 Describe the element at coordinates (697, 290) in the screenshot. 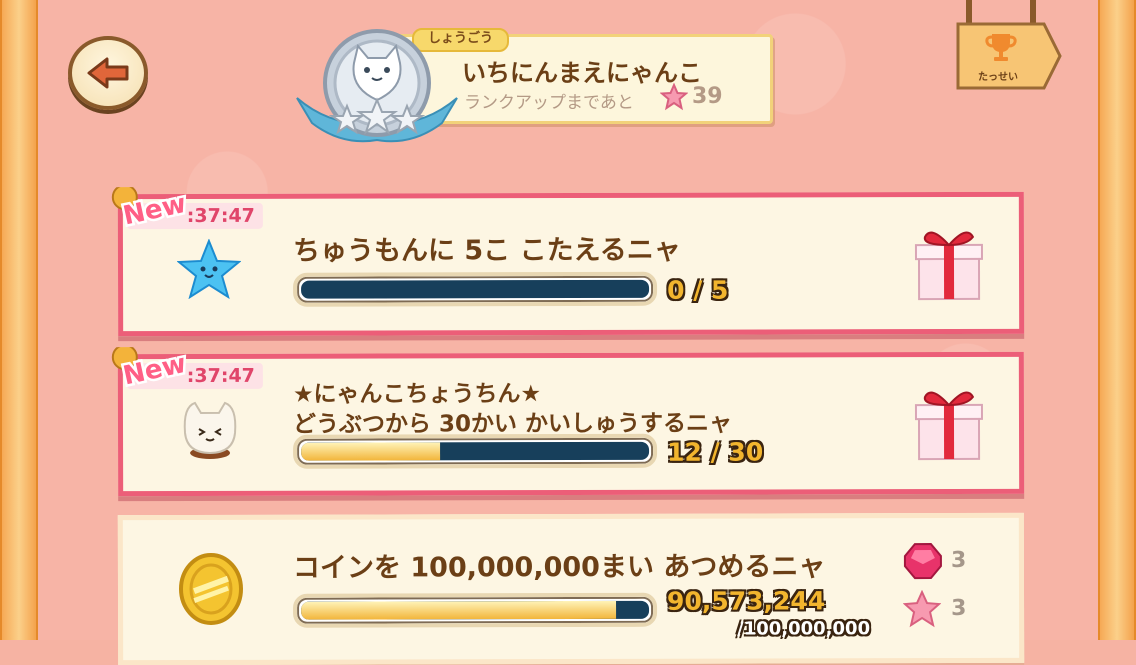

I see `progress-count: 0 / 5` at that location.